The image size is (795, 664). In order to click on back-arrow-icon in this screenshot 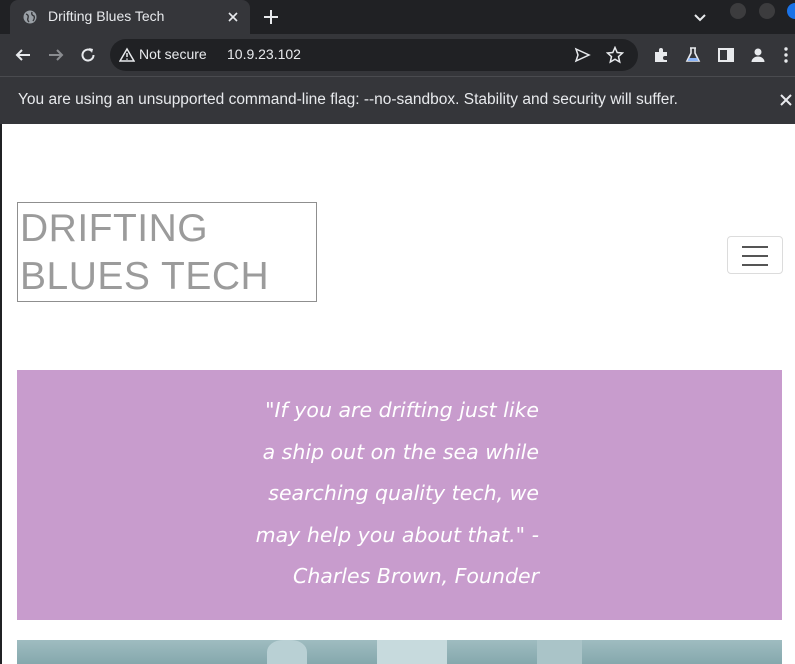, I will do `click(23, 55)`.